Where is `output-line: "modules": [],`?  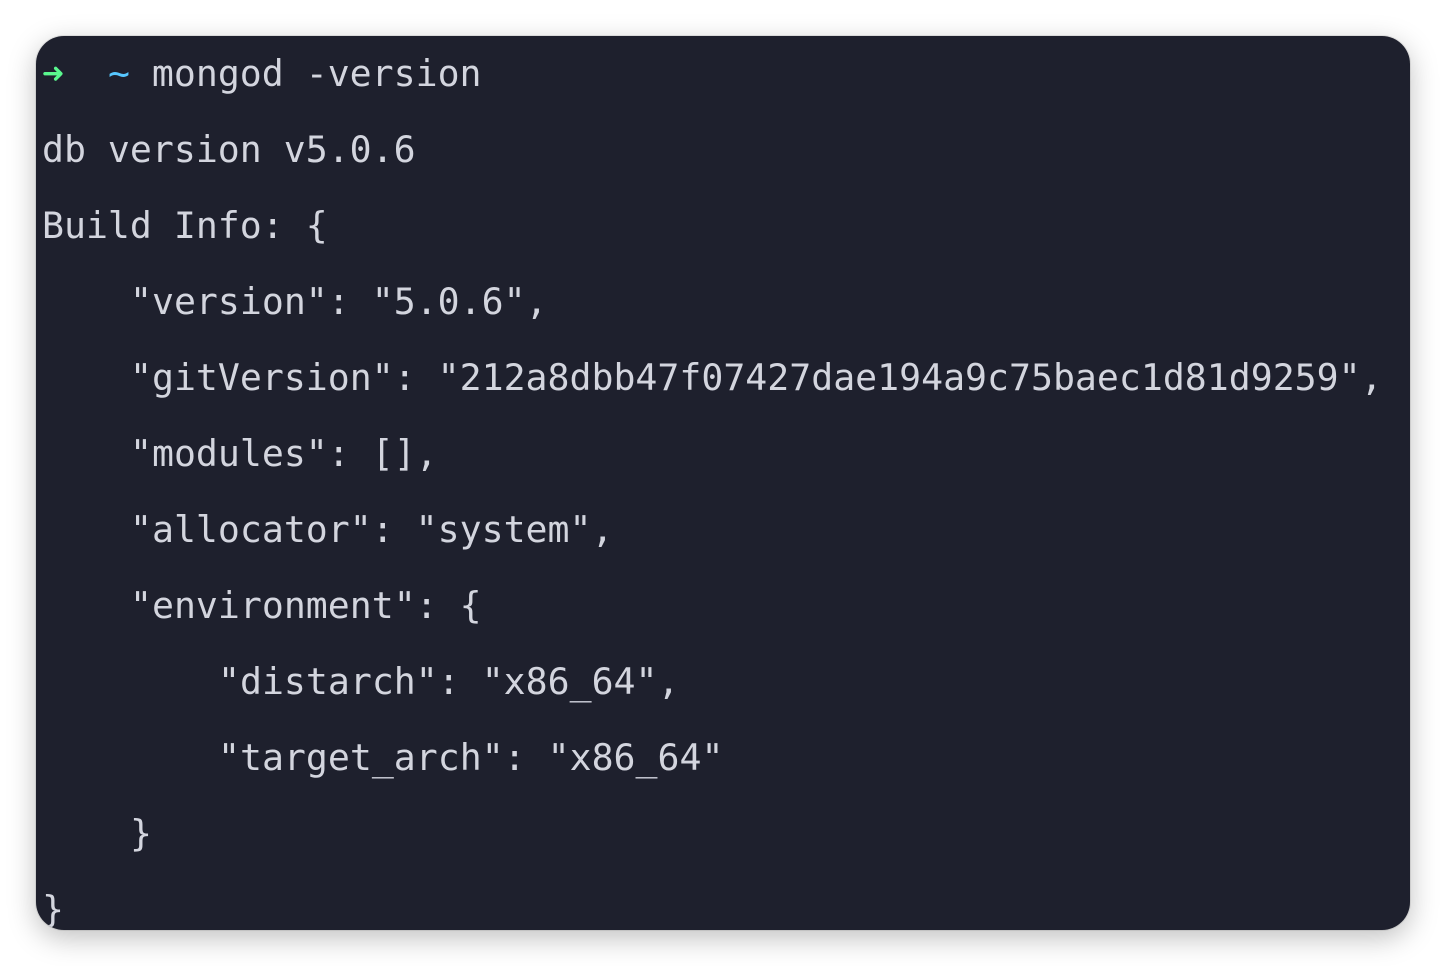
output-line: "modules": [], is located at coordinates (284, 453).